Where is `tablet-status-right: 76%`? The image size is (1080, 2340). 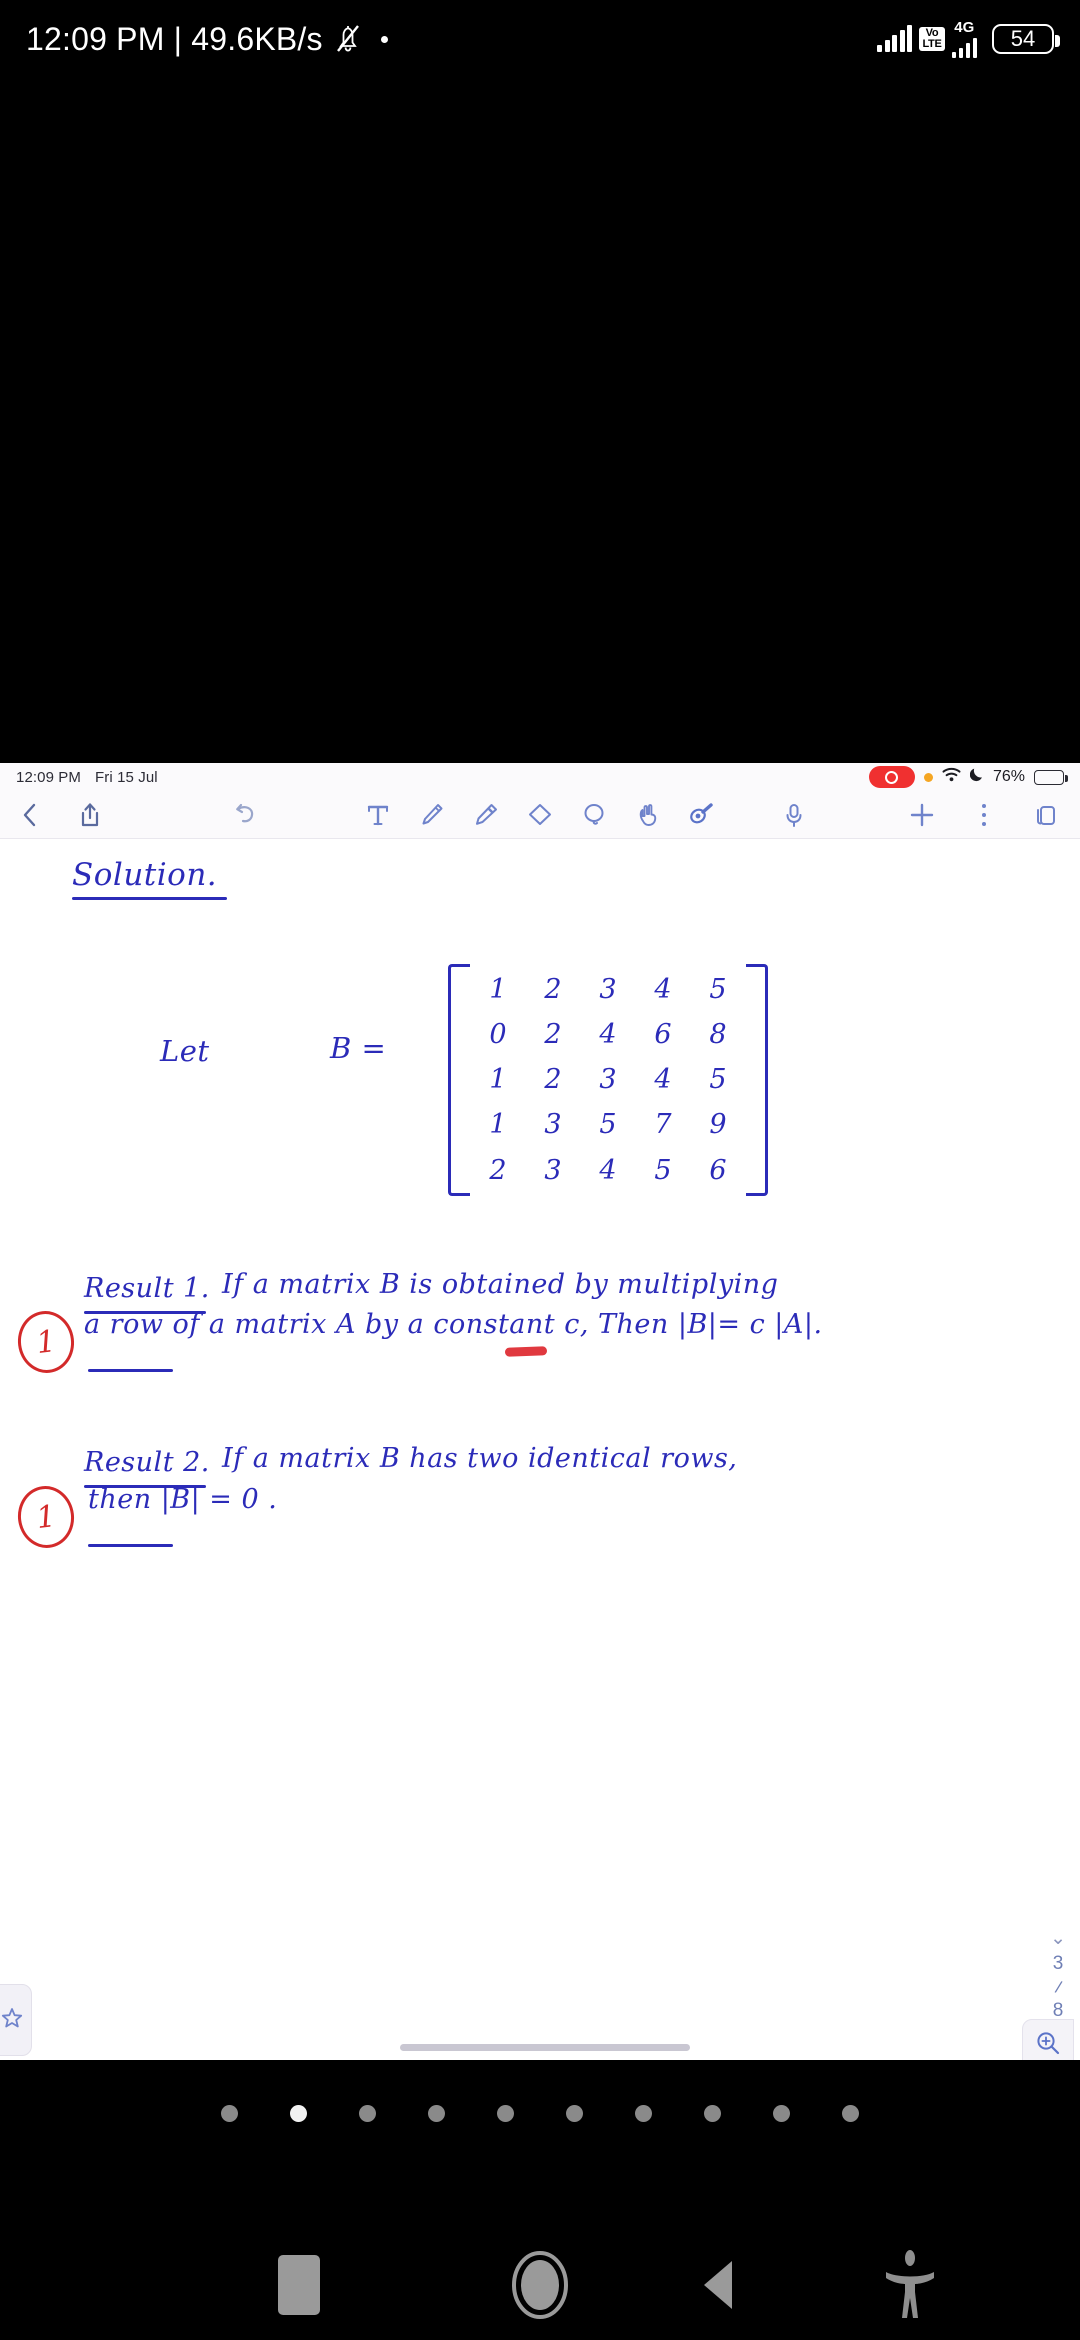
tablet-status-right: 76% is located at coordinates (968, 777).